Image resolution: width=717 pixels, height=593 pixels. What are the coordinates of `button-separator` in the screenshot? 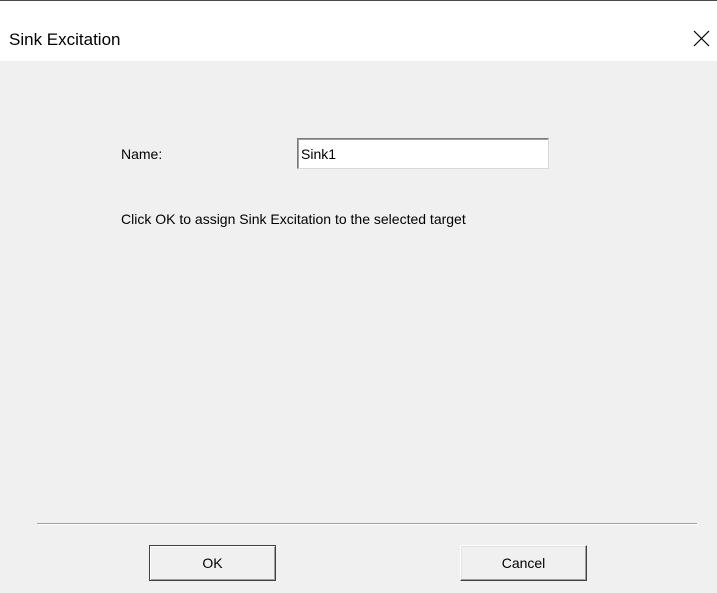 It's located at (367, 524).